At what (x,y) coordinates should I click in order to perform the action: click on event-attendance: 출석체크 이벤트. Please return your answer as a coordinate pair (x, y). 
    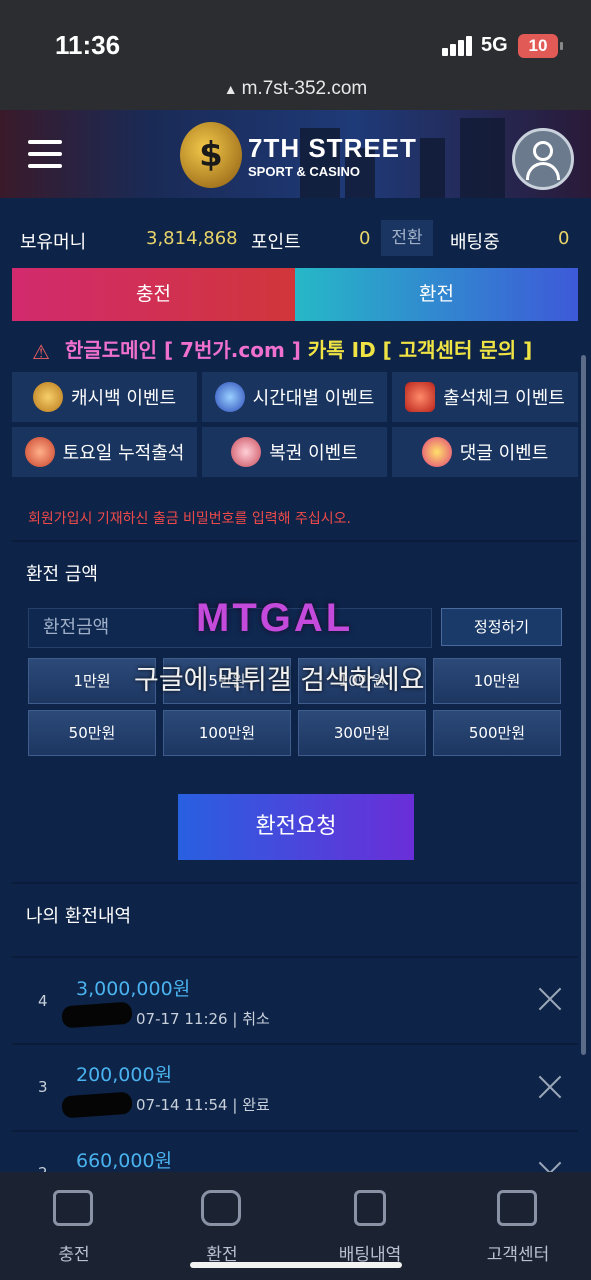
    Looking at the image, I should click on (485, 397).